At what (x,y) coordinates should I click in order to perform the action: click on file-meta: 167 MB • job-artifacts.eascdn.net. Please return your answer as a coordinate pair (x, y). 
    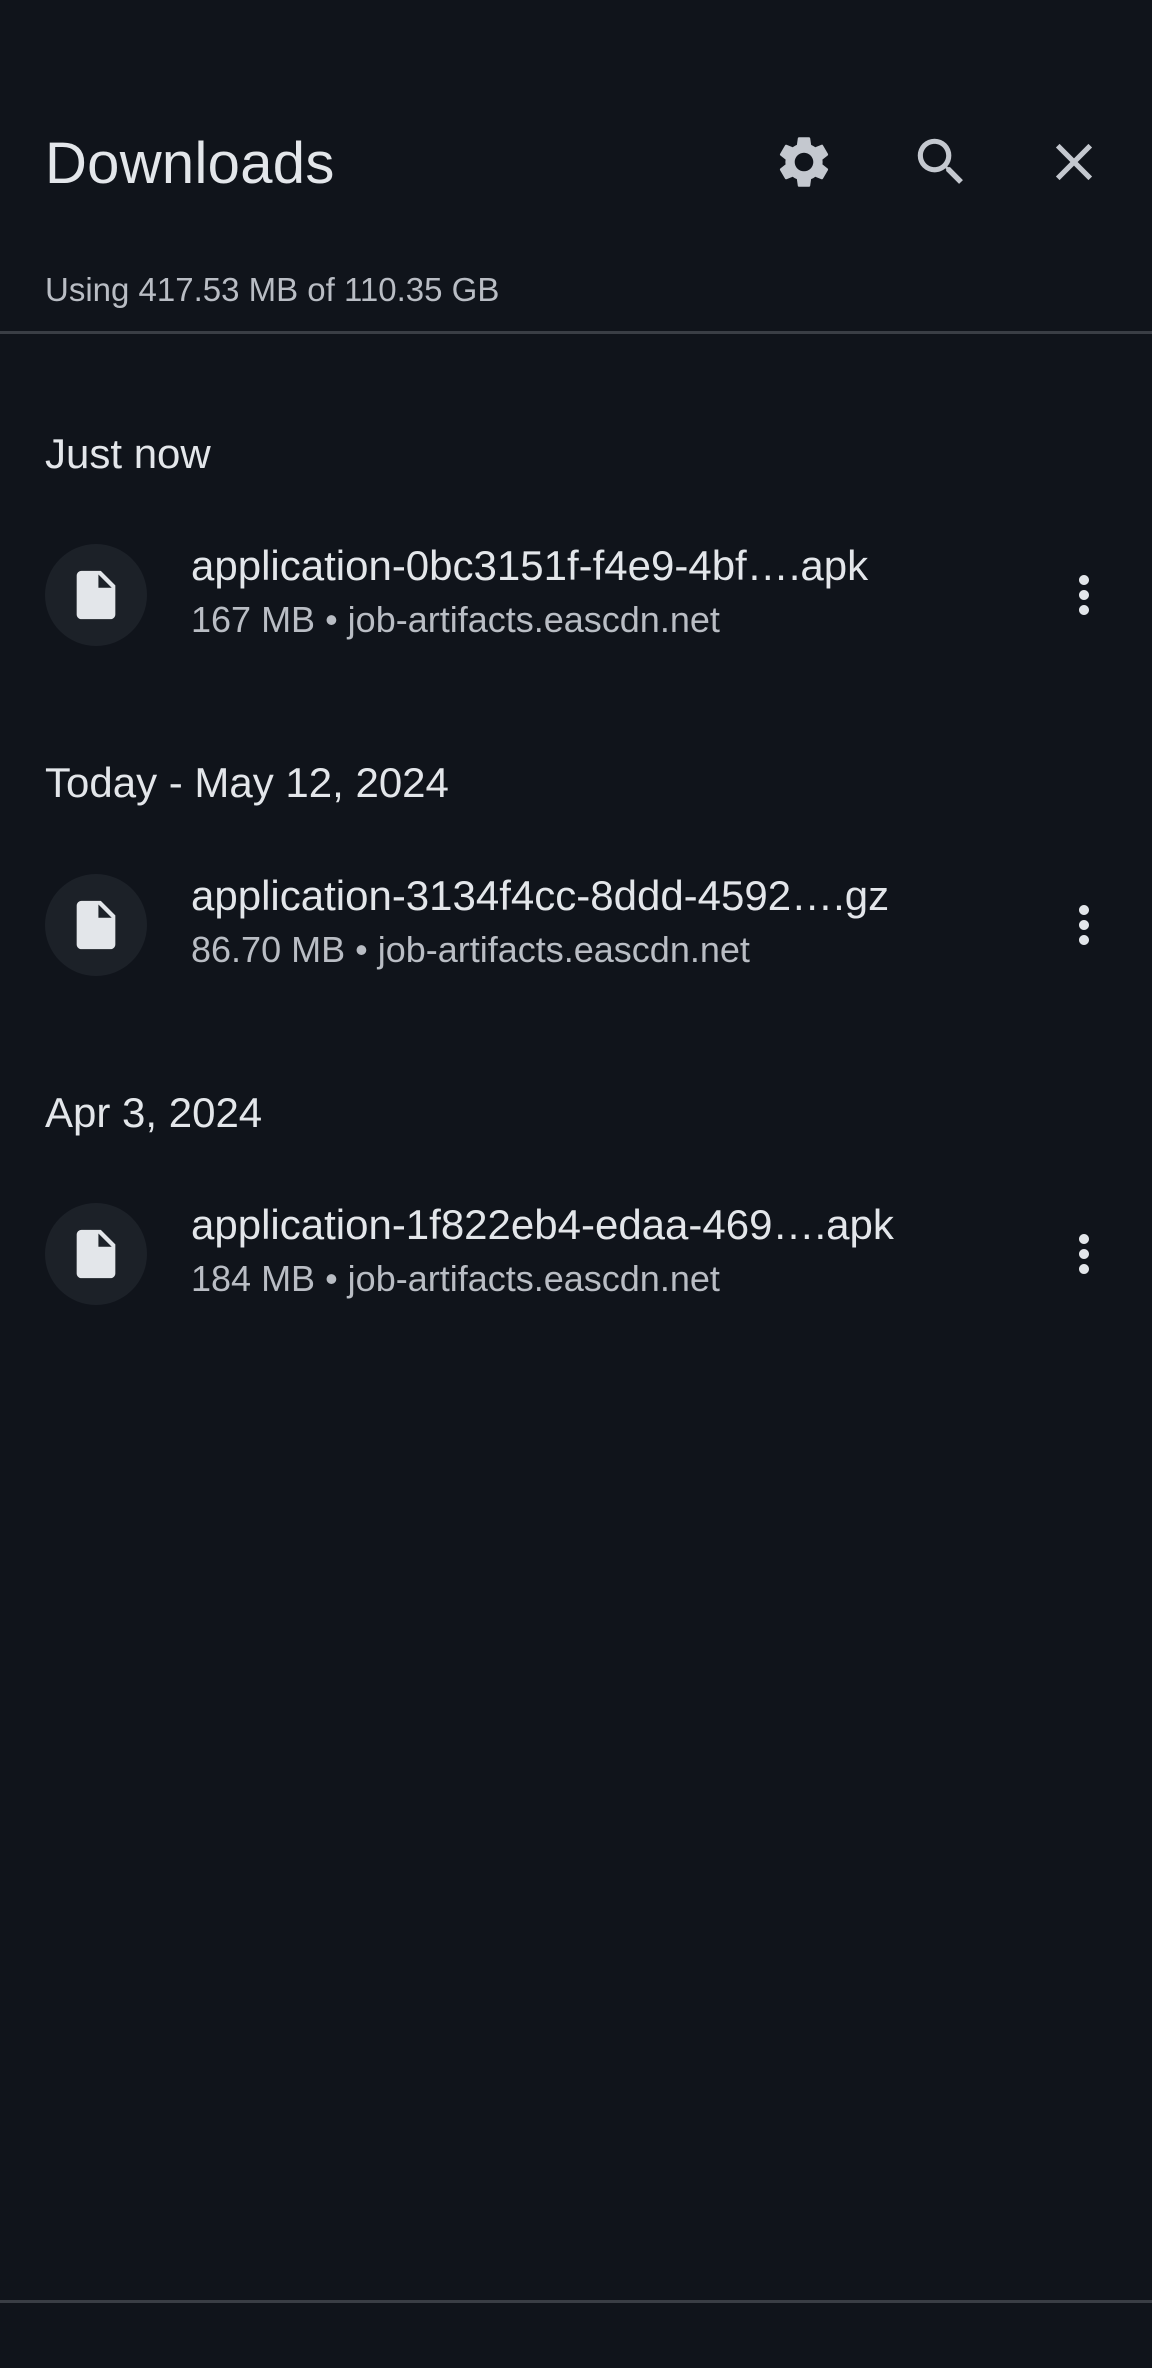
    Looking at the image, I should click on (455, 619).